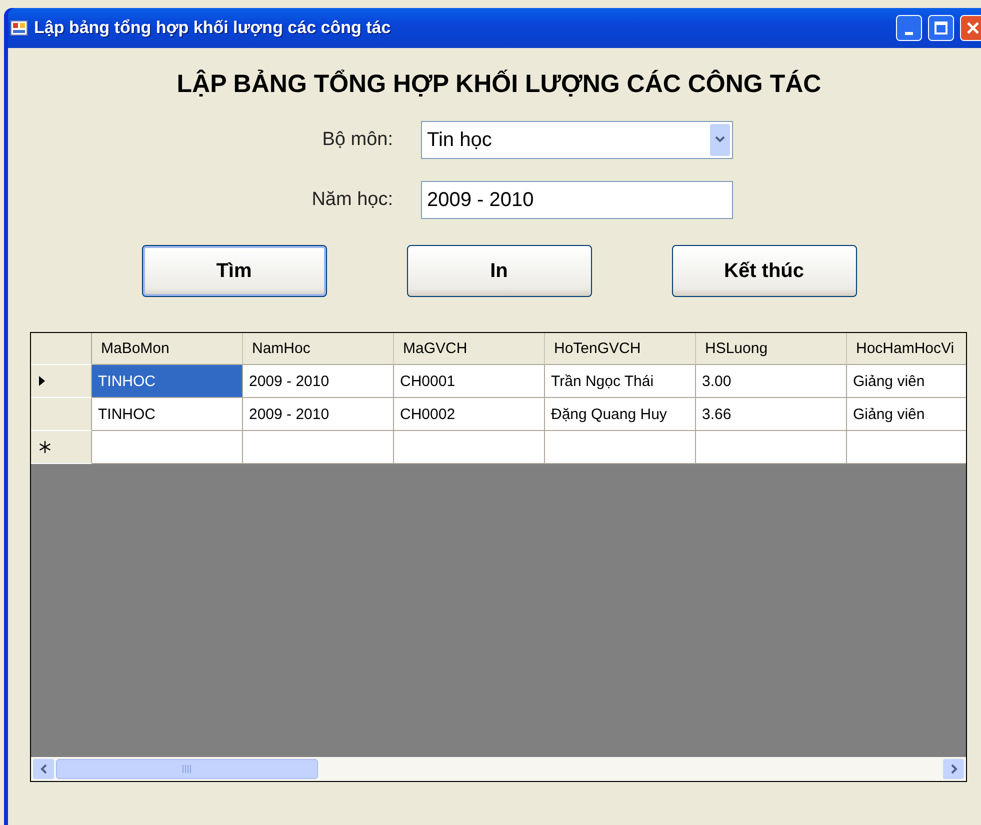 This screenshot has height=825, width=981. What do you see at coordinates (771, 414) in the screenshot?
I see `table-cell: 3.66` at bounding box center [771, 414].